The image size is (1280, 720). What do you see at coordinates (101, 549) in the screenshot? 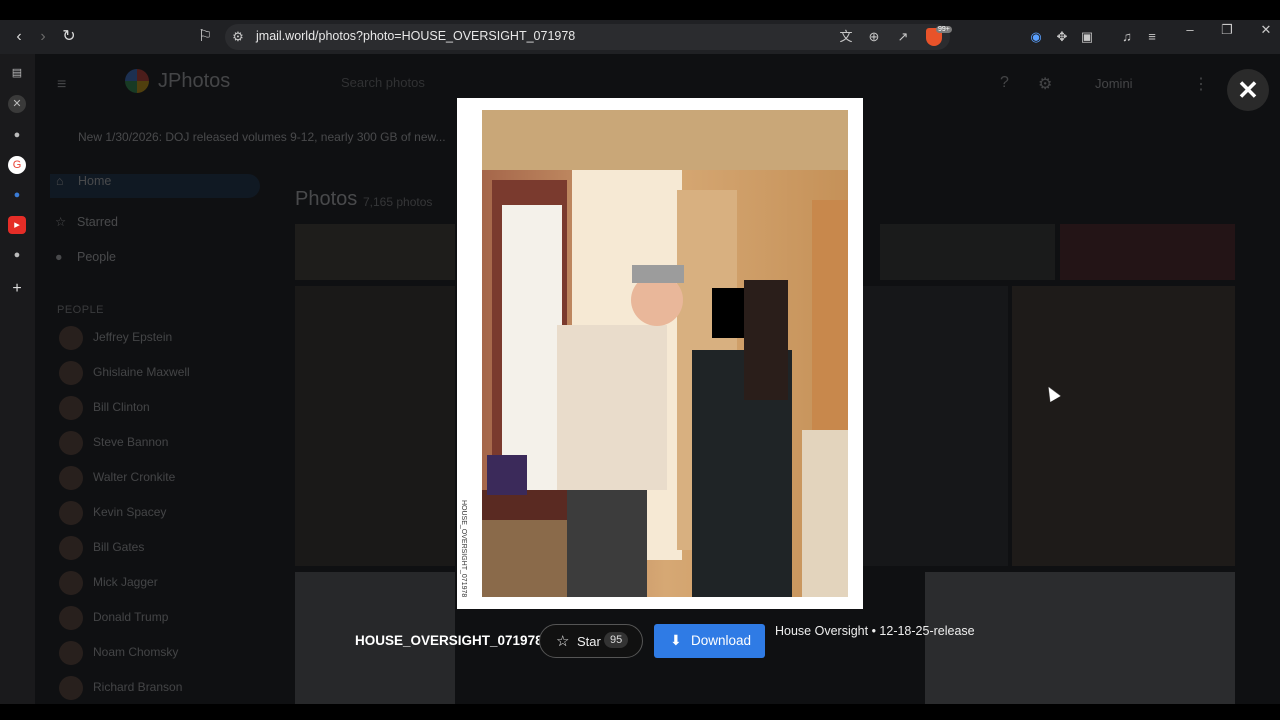
I see `person-item: Bill Gates` at bounding box center [101, 549].